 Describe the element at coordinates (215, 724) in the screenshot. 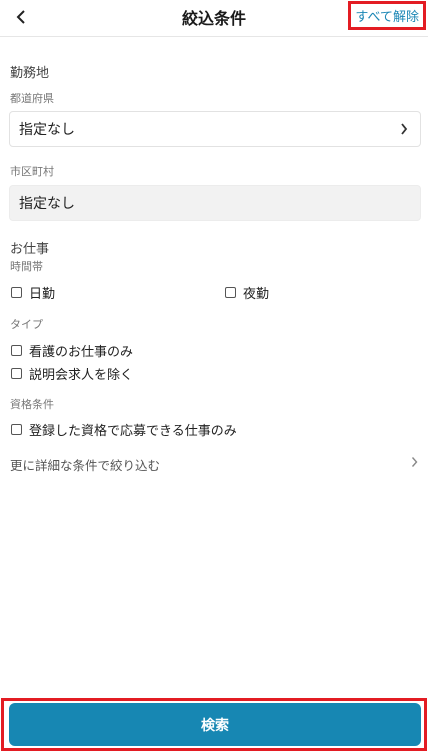

I see `search-button: 検索` at that location.